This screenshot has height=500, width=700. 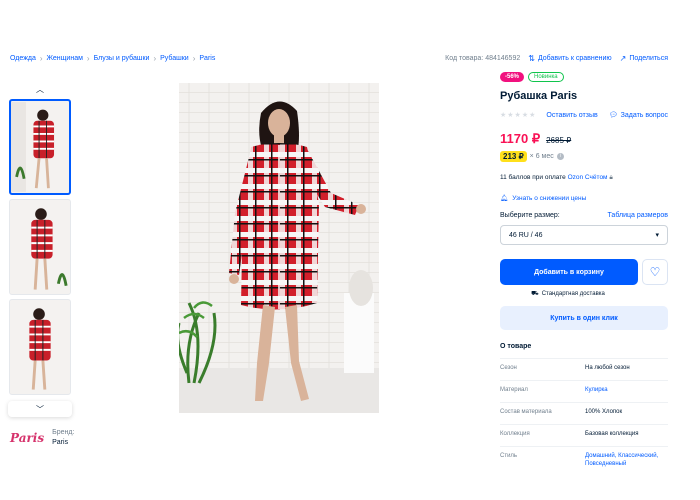 I want to click on spec-value-link: Домашний, Классический, Повседневный, so click(x=626, y=460).